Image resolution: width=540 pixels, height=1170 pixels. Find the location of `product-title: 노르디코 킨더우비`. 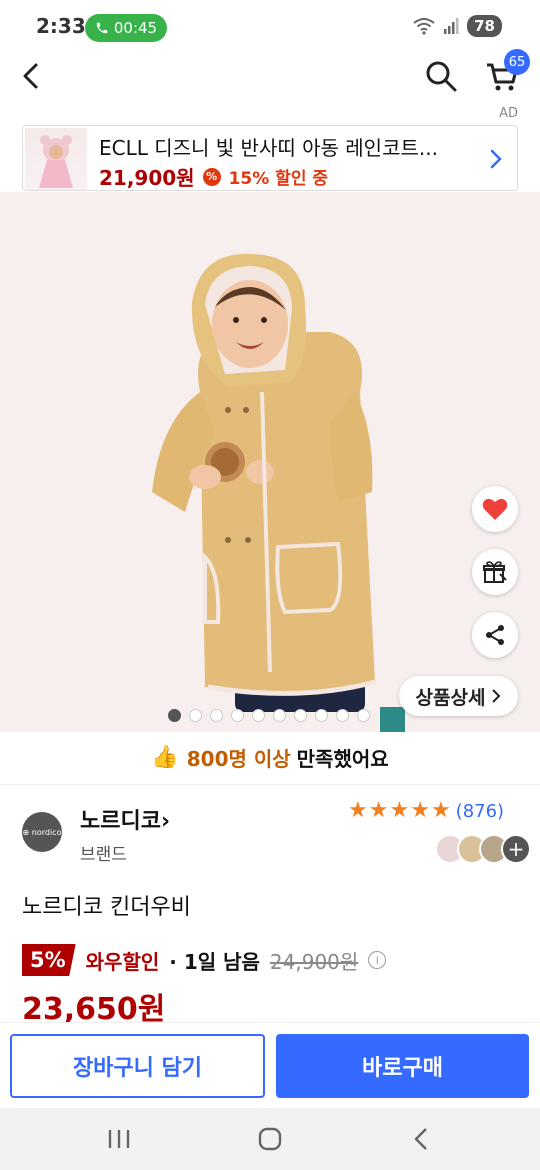

product-title: 노르디코 킨더우비 is located at coordinates (106, 907).